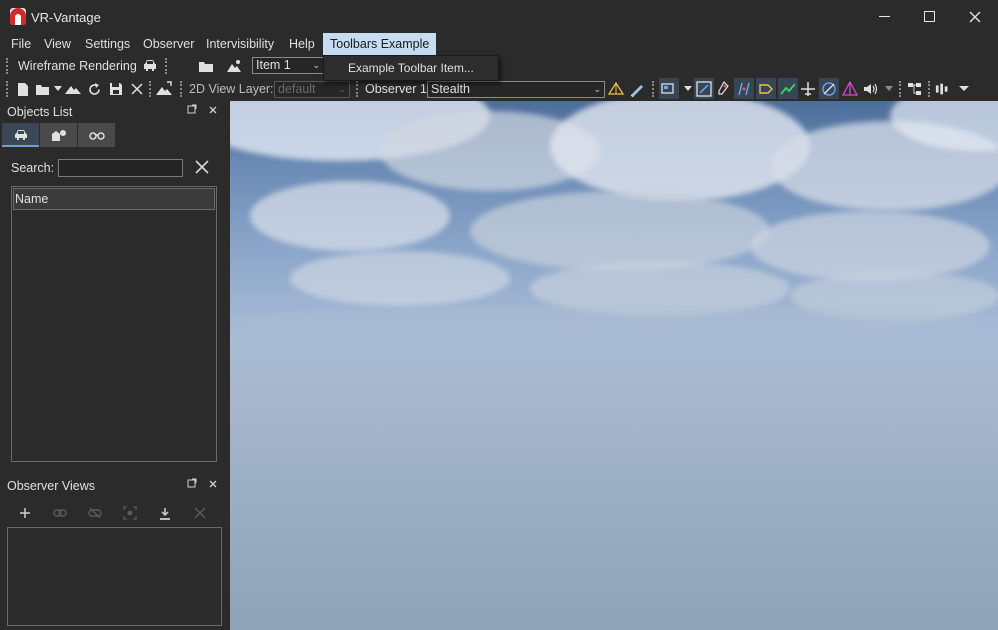 The width and height of the screenshot is (998, 630). What do you see at coordinates (766, 89) in the screenshot?
I see `shape-icon` at bounding box center [766, 89].